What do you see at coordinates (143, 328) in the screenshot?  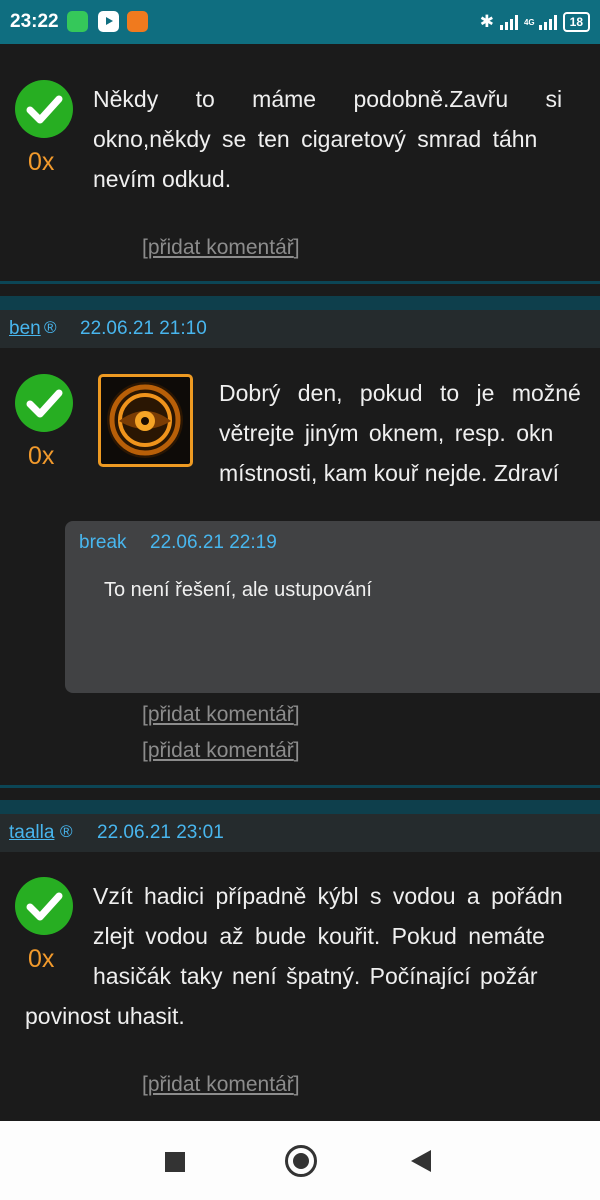 I see `post-date: 22.06.21 21:10` at bounding box center [143, 328].